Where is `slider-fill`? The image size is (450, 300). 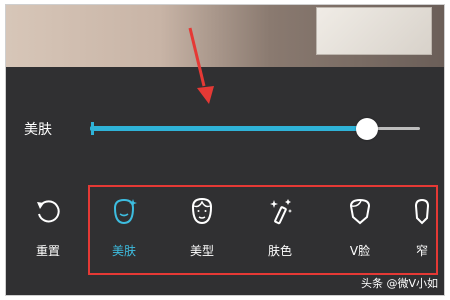 slider-fill is located at coordinates (229, 128).